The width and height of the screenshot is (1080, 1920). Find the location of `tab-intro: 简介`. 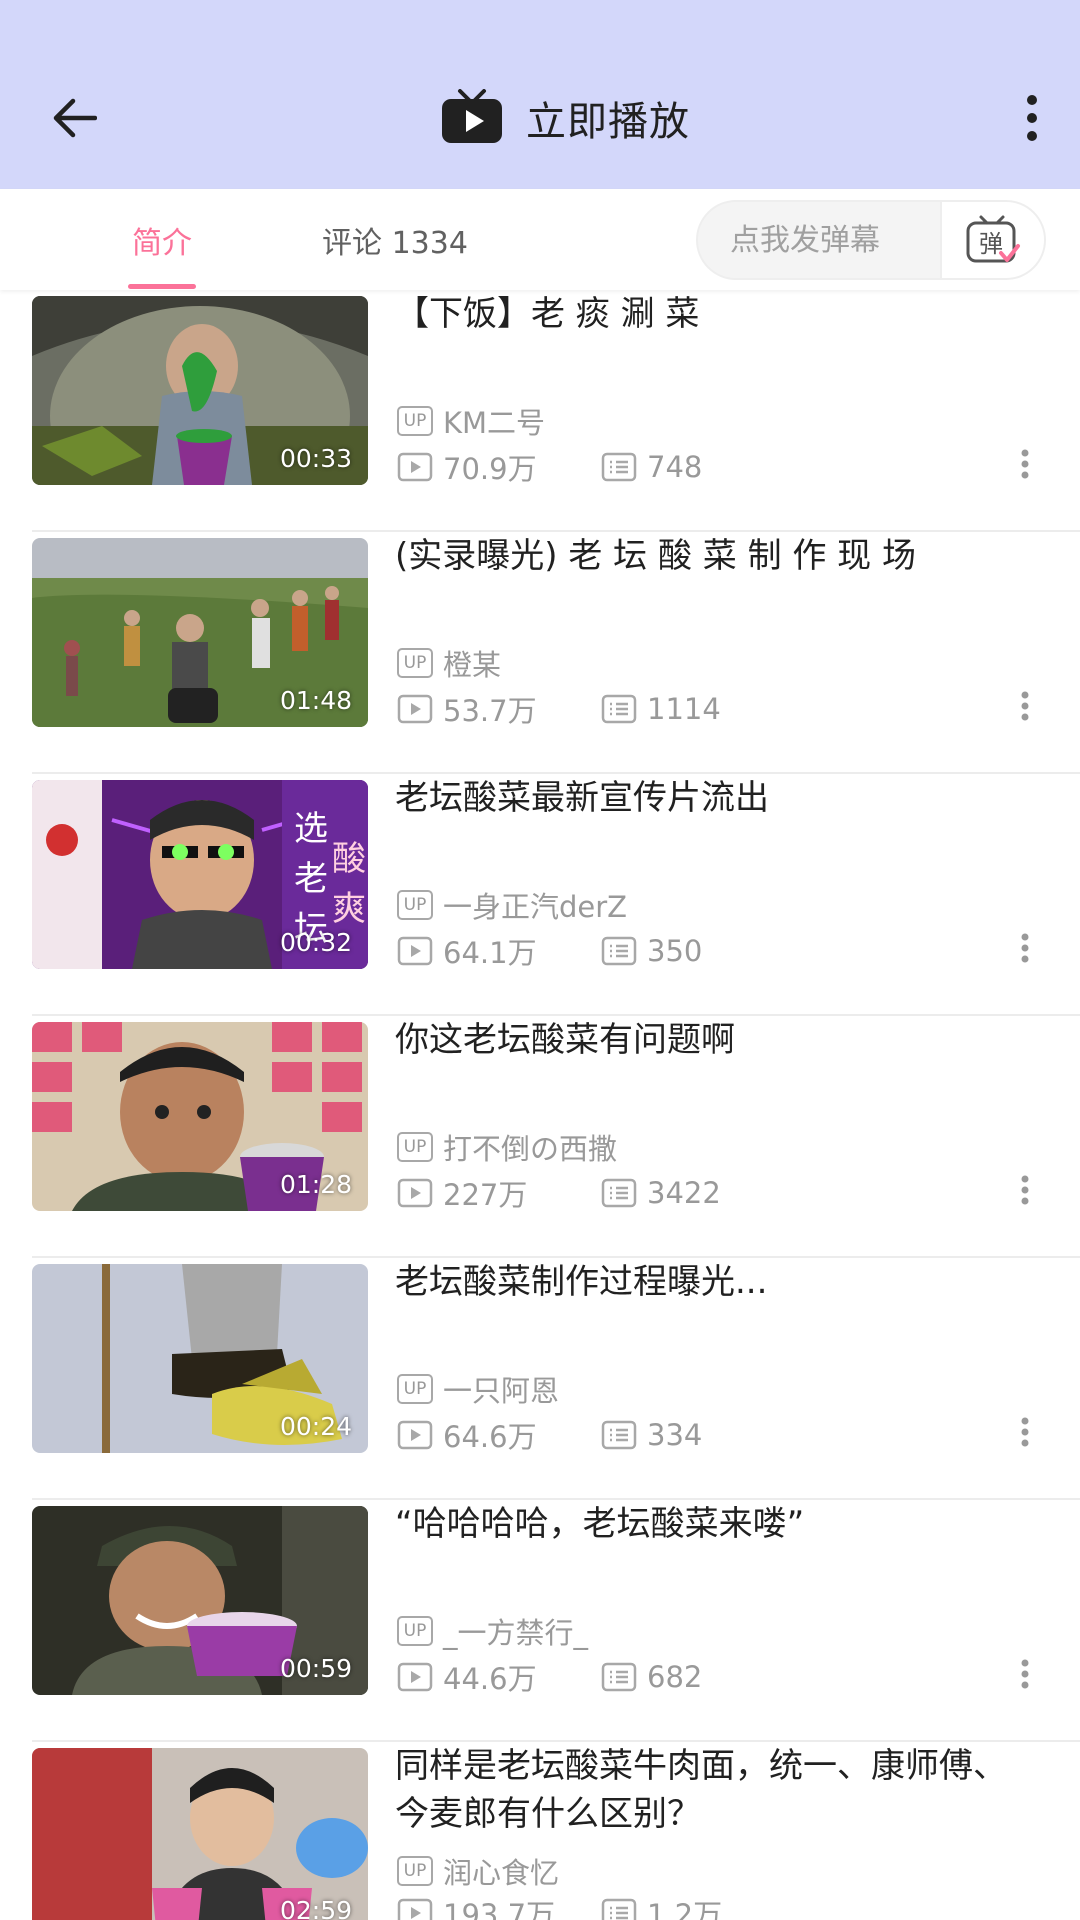

tab-intro: 简介 is located at coordinates (162, 239).